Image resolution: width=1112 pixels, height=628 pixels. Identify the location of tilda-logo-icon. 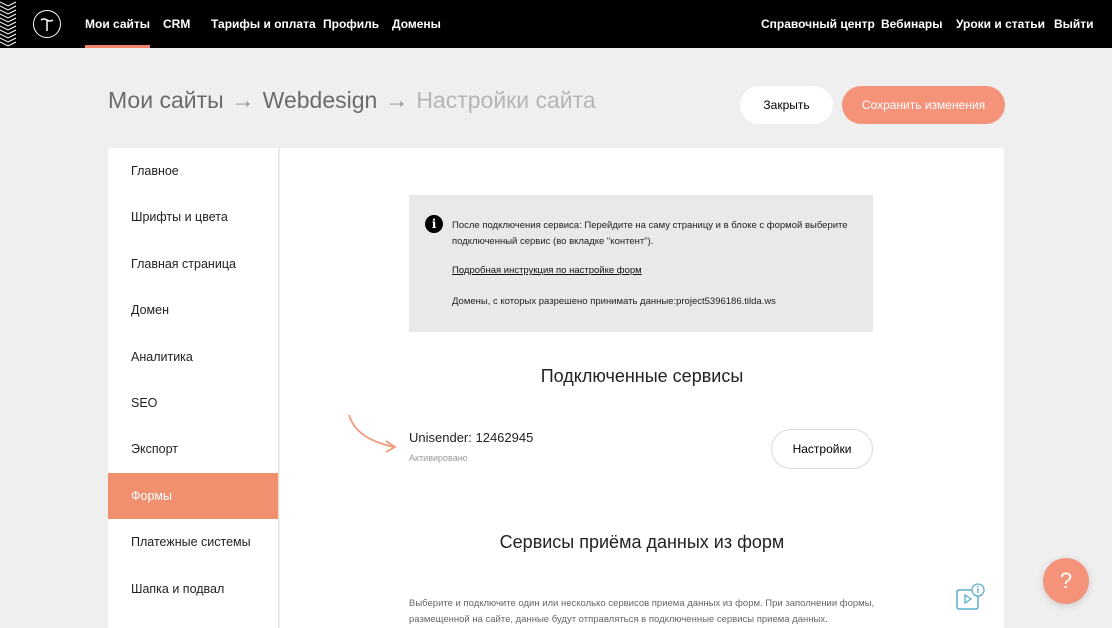
(47, 24).